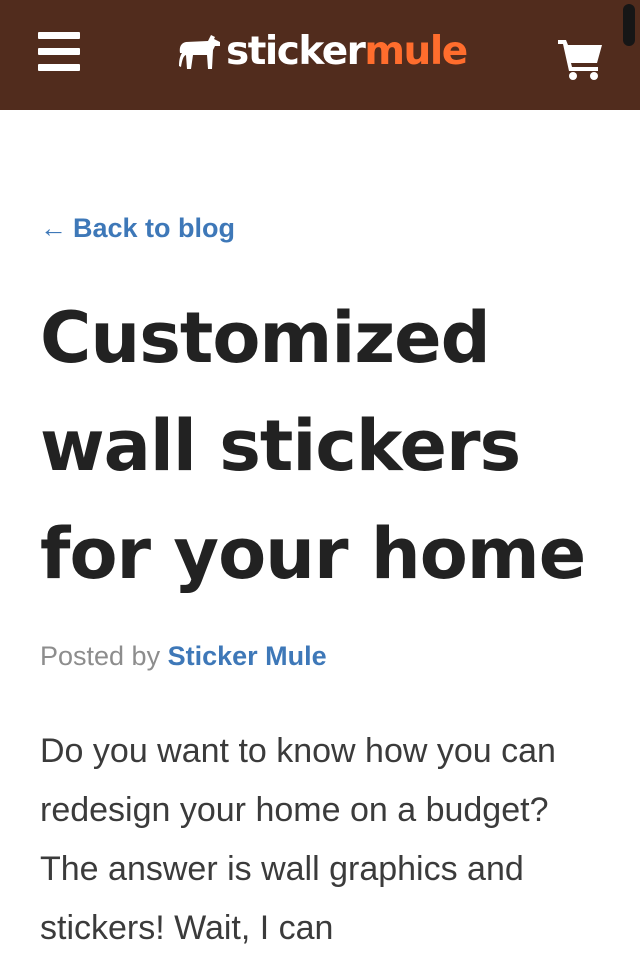  What do you see at coordinates (296, 51) in the screenshot?
I see `logo-text-sticker: sticker` at bounding box center [296, 51].